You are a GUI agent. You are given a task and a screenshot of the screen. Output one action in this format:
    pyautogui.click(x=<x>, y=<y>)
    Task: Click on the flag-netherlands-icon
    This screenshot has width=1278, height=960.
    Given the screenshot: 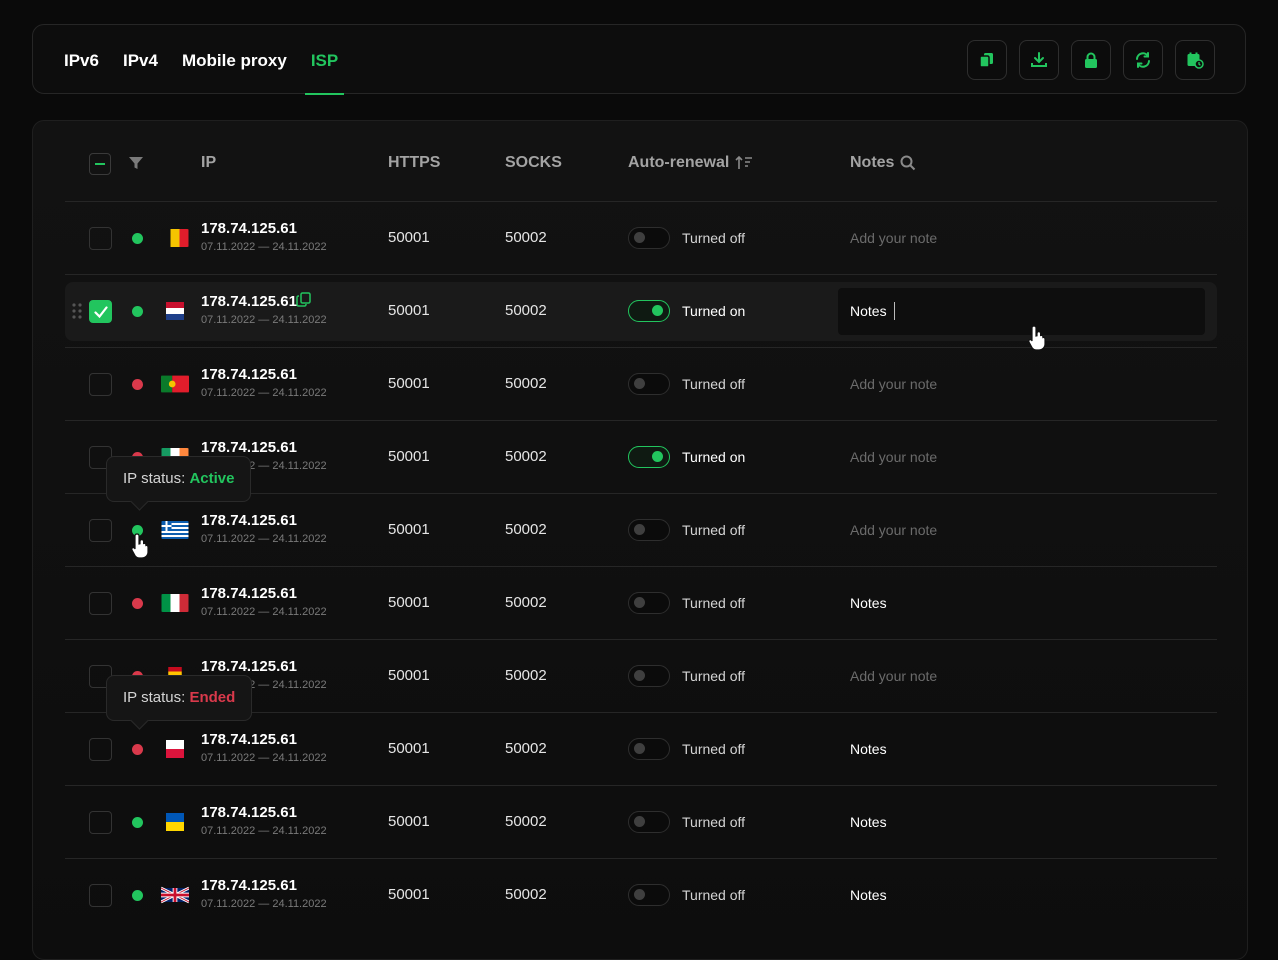 What is the action you would take?
    pyautogui.click(x=175, y=311)
    